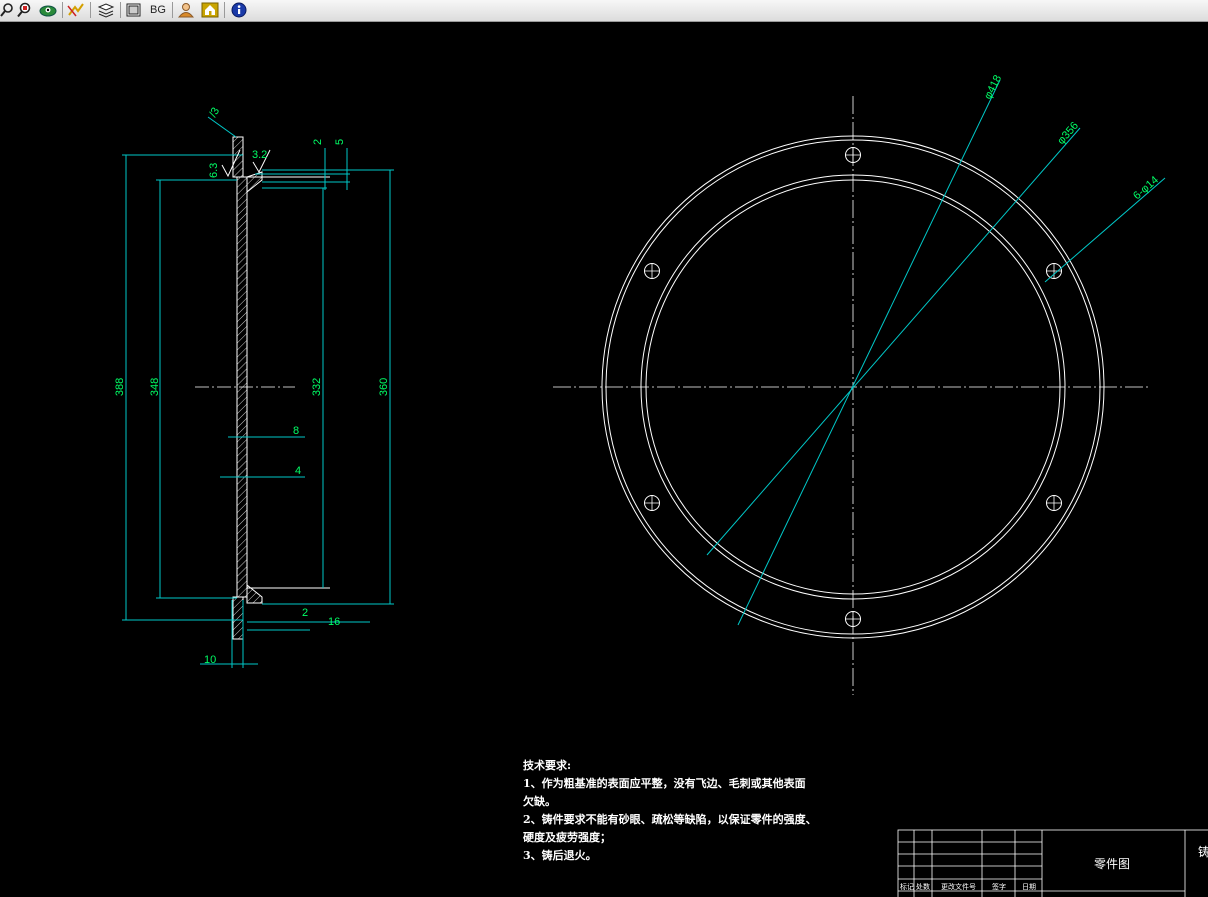  I want to click on zoom-window-button, so click(25, 10).